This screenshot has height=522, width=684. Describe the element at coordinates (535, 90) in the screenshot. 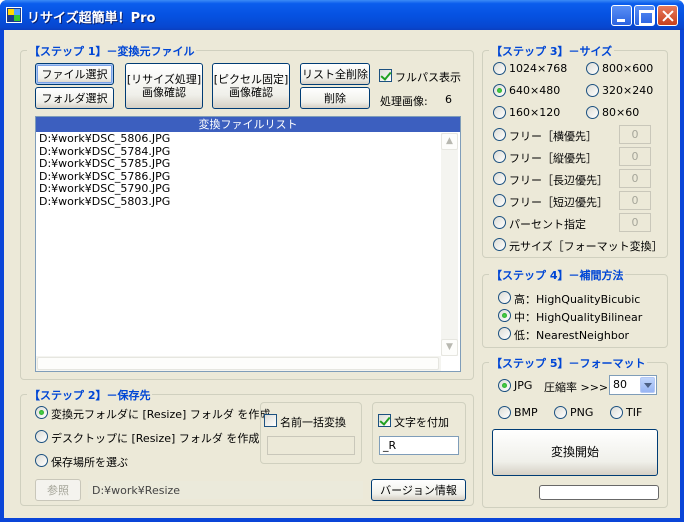

I see `size-640-label: 640×480` at that location.